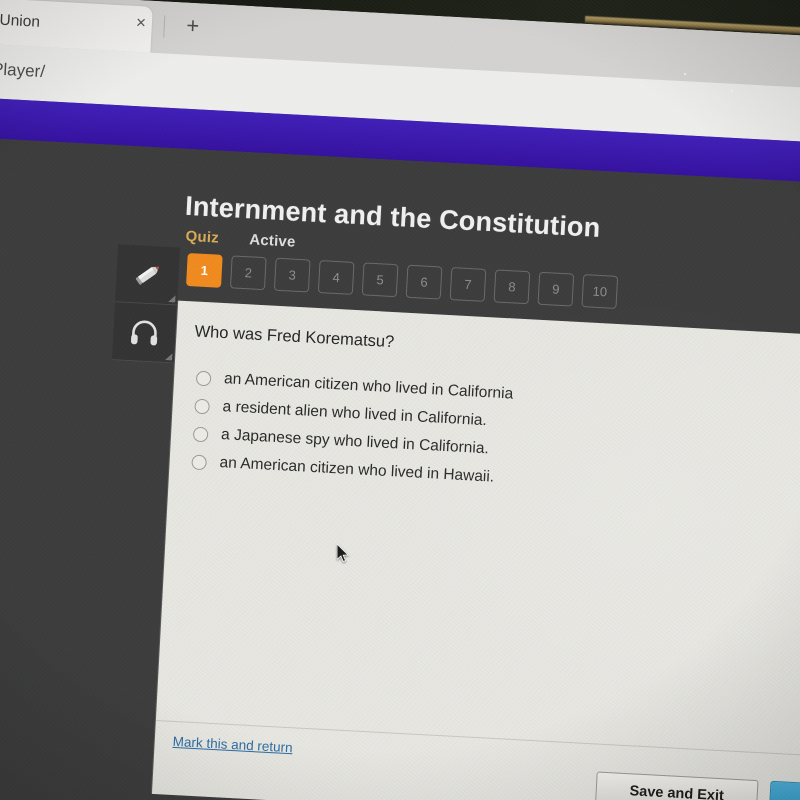 The image size is (800, 800). Describe the element at coordinates (556, 289) in the screenshot. I see `question-nav-item-9: 9` at that location.